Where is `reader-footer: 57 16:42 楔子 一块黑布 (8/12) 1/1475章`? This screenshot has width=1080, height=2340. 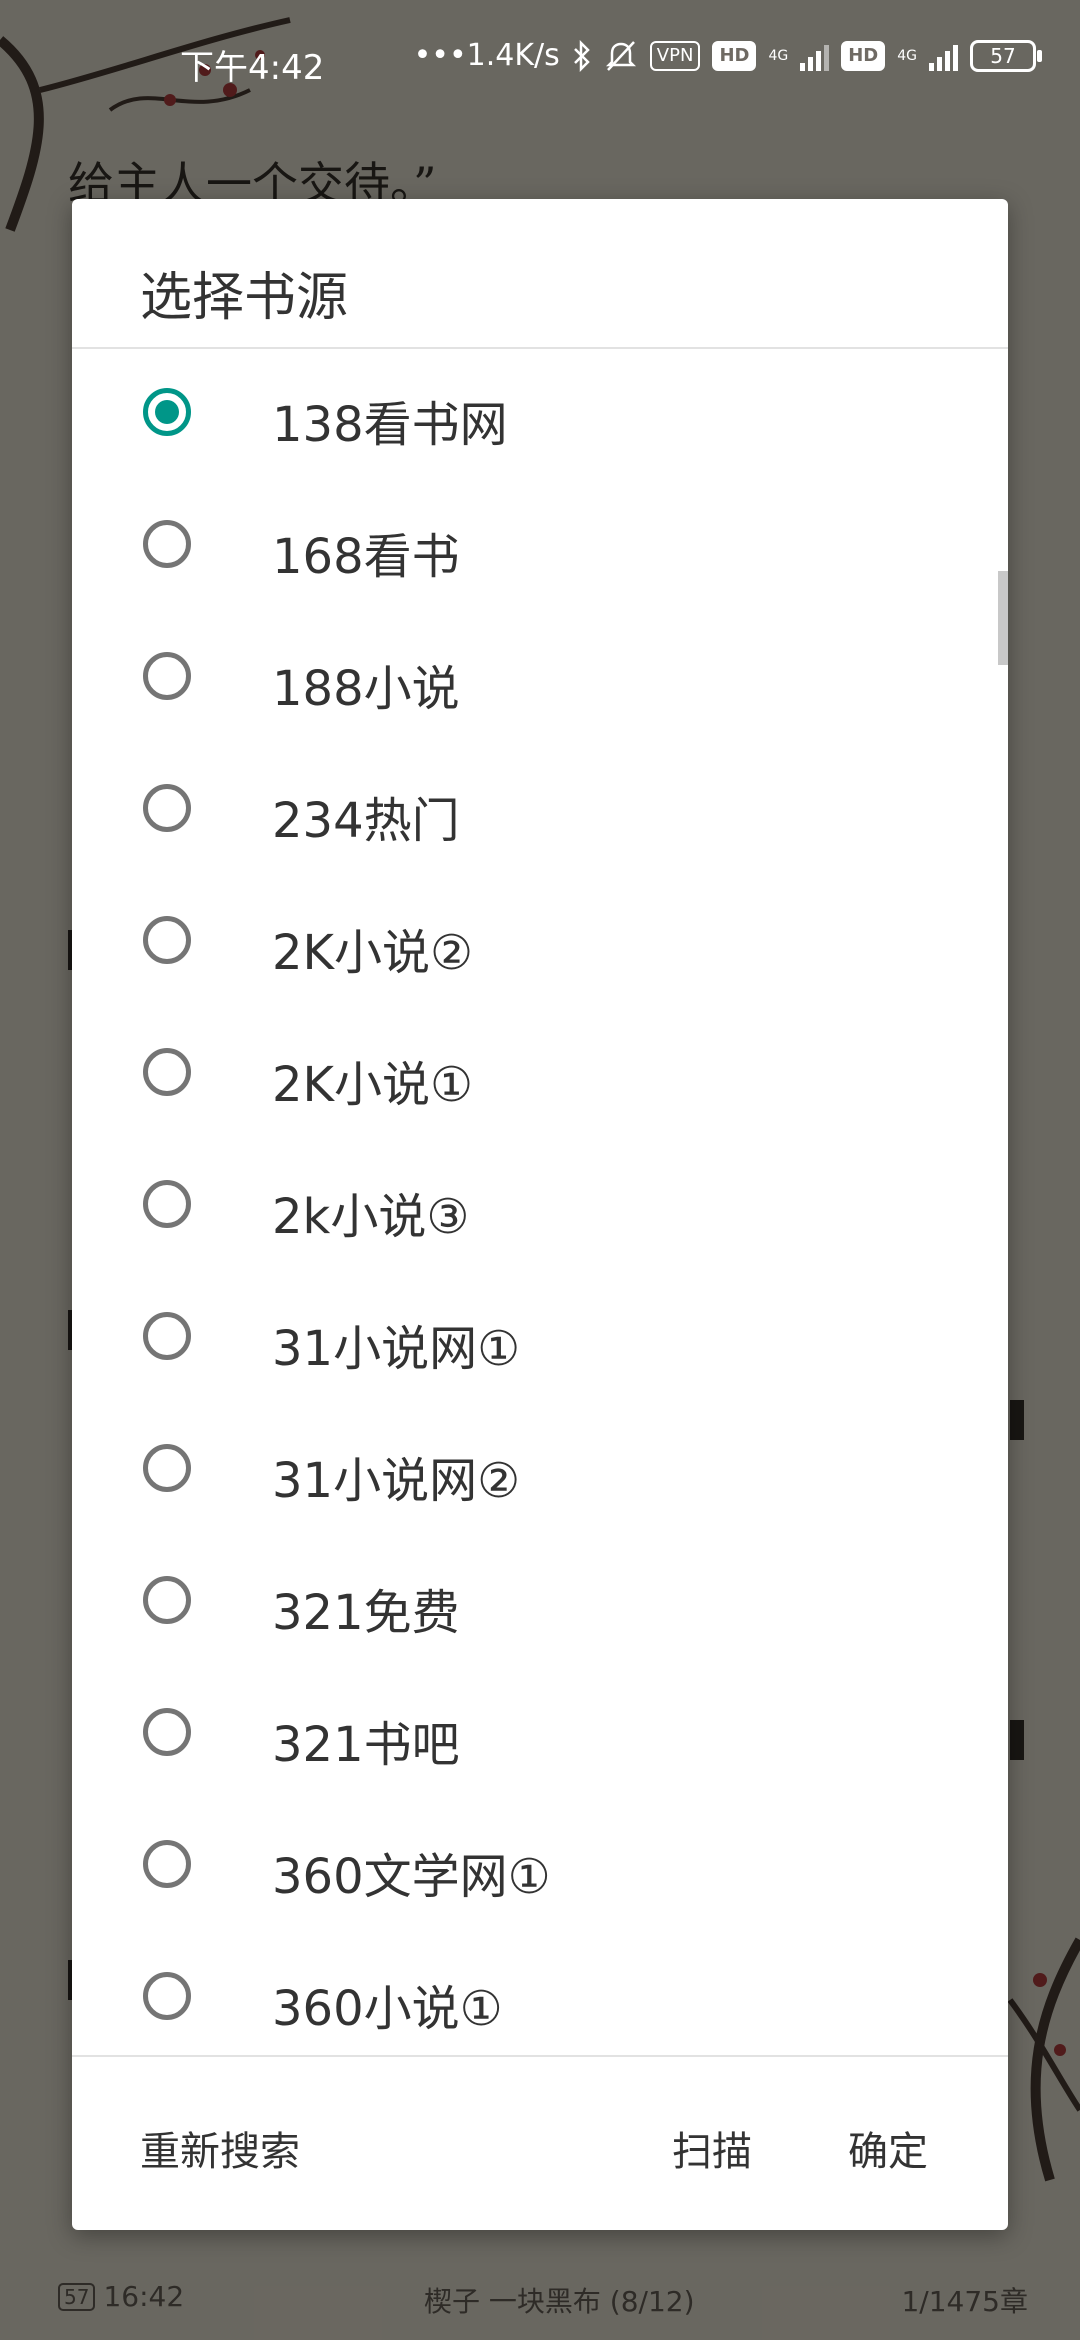 reader-footer: 57 16:42 楔子 一块黑布 (8/12) 1/1475章 is located at coordinates (540, 2300).